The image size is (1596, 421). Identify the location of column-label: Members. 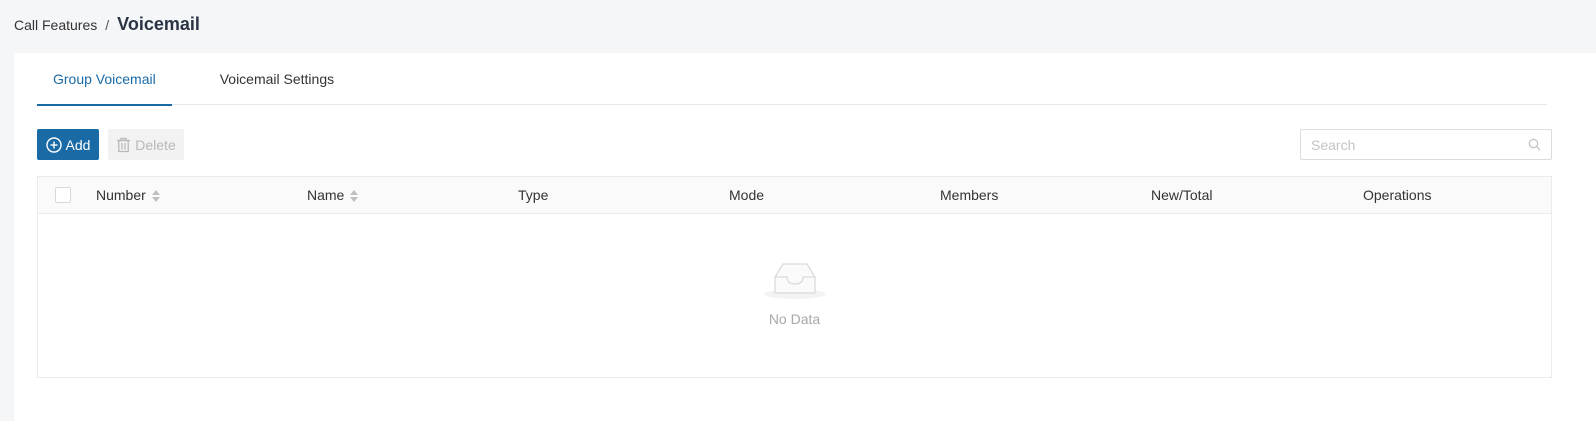
(969, 195).